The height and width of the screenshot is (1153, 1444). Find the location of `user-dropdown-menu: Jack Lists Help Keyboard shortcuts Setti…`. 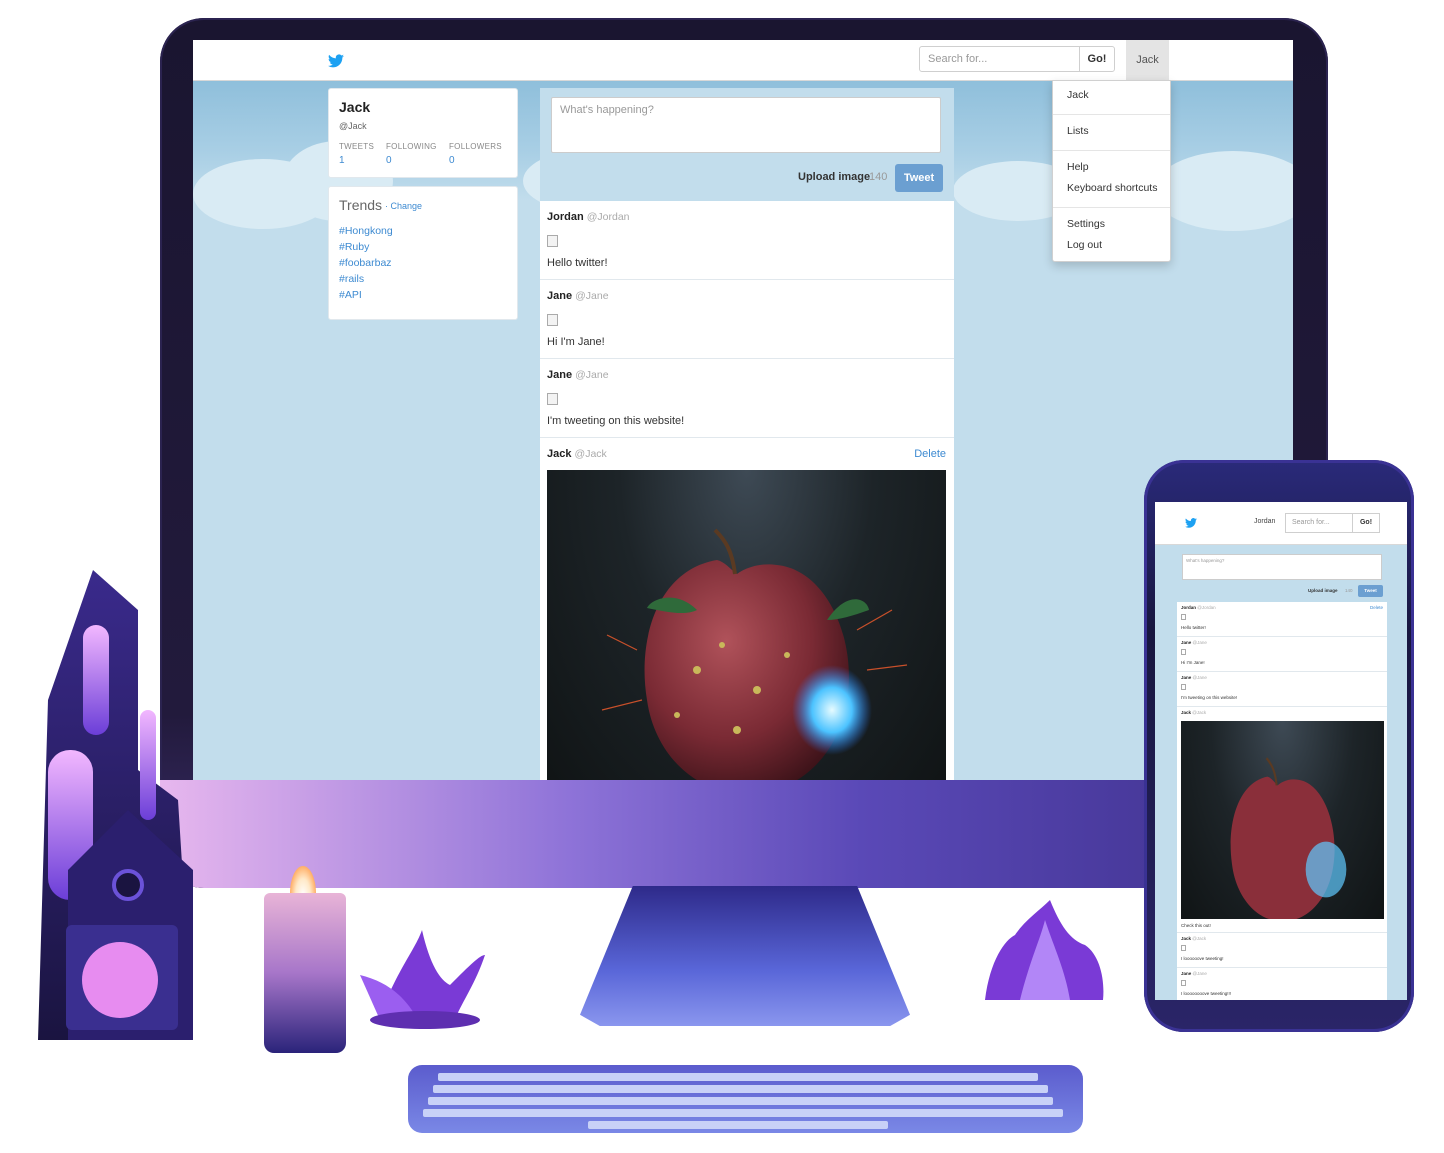

user-dropdown-menu: Jack Lists Help Keyboard shortcuts Setti… is located at coordinates (1111, 171).